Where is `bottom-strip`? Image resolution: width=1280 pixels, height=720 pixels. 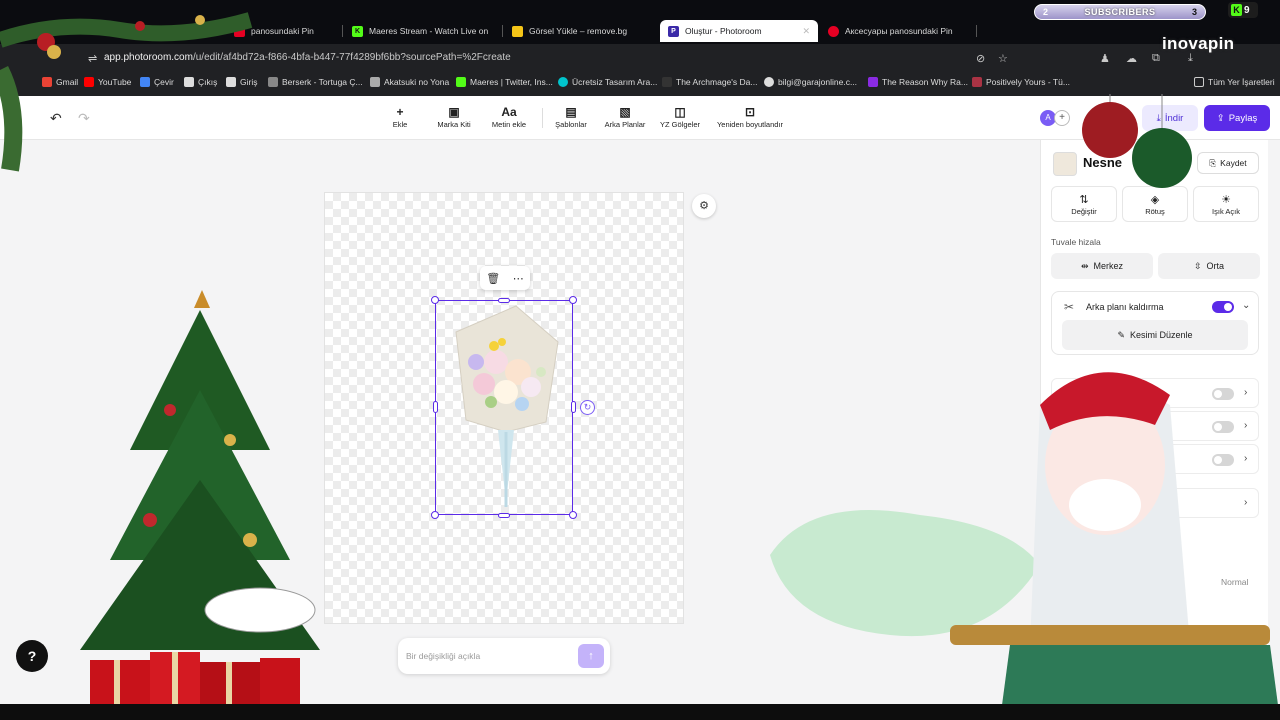 bottom-strip is located at coordinates (640, 712).